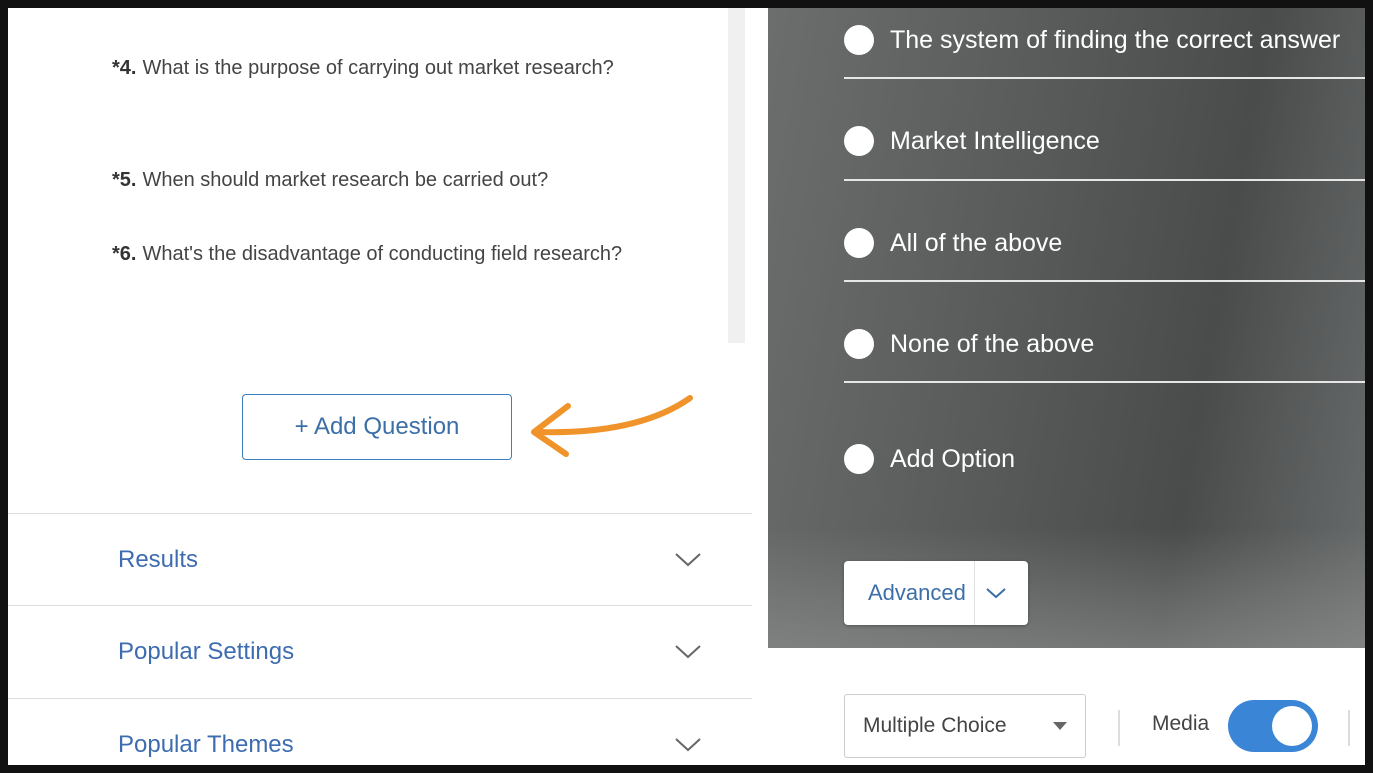 The height and width of the screenshot is (773, 1373). I want to click on option-label: All of the above, so click(976, 242).